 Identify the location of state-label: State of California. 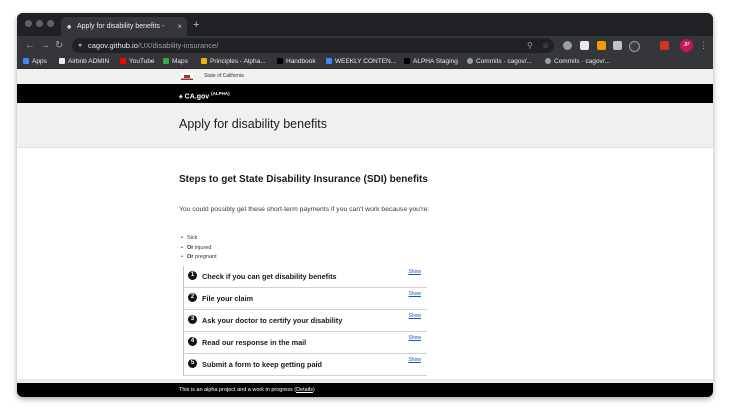
(224, 76).